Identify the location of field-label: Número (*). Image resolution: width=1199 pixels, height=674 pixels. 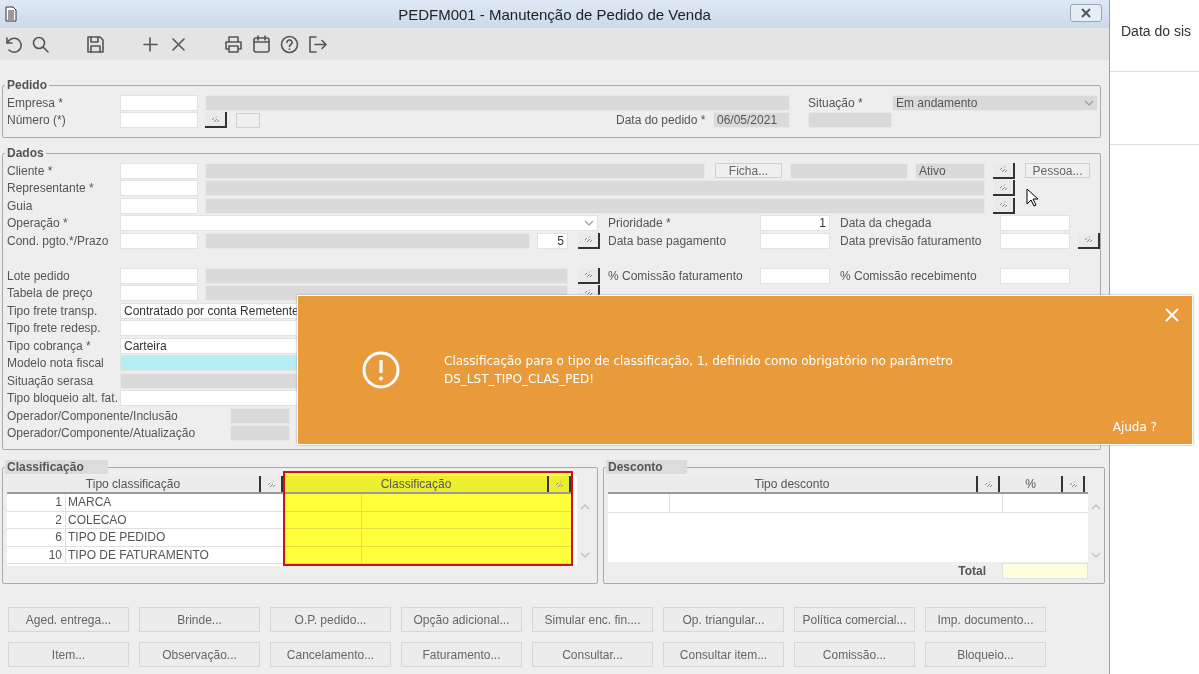
(37, 120).